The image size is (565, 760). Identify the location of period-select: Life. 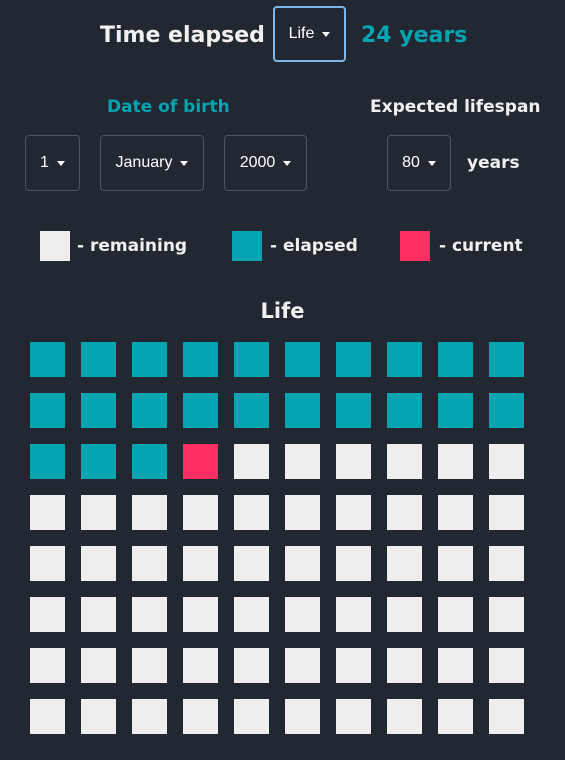
(309, 34).